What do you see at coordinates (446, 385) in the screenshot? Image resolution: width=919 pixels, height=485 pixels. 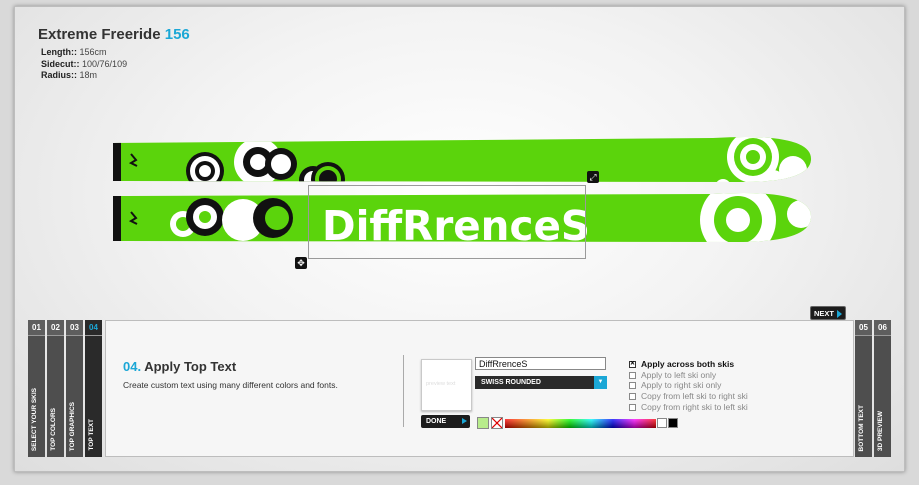 I see `text-preview: preview text` at bounding box center [446, 385].